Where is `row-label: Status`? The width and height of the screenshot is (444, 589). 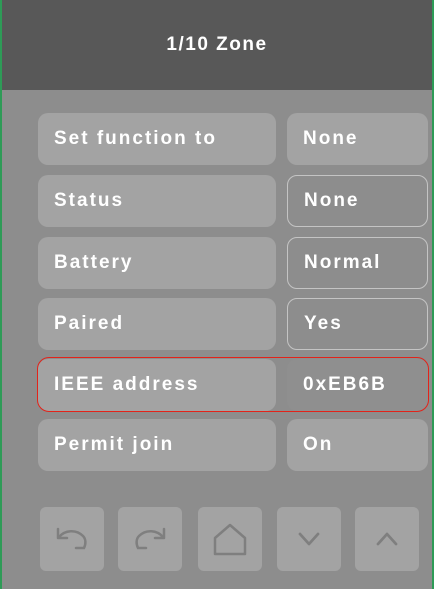
row-label: Status is located at coordinates (89, 200).